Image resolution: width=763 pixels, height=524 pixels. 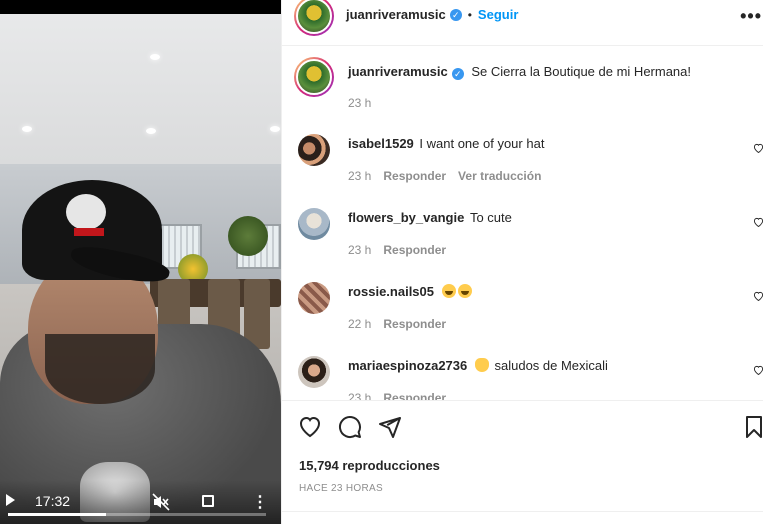 I want to click on caption-time: 23 h, so click(x=360, y=103).